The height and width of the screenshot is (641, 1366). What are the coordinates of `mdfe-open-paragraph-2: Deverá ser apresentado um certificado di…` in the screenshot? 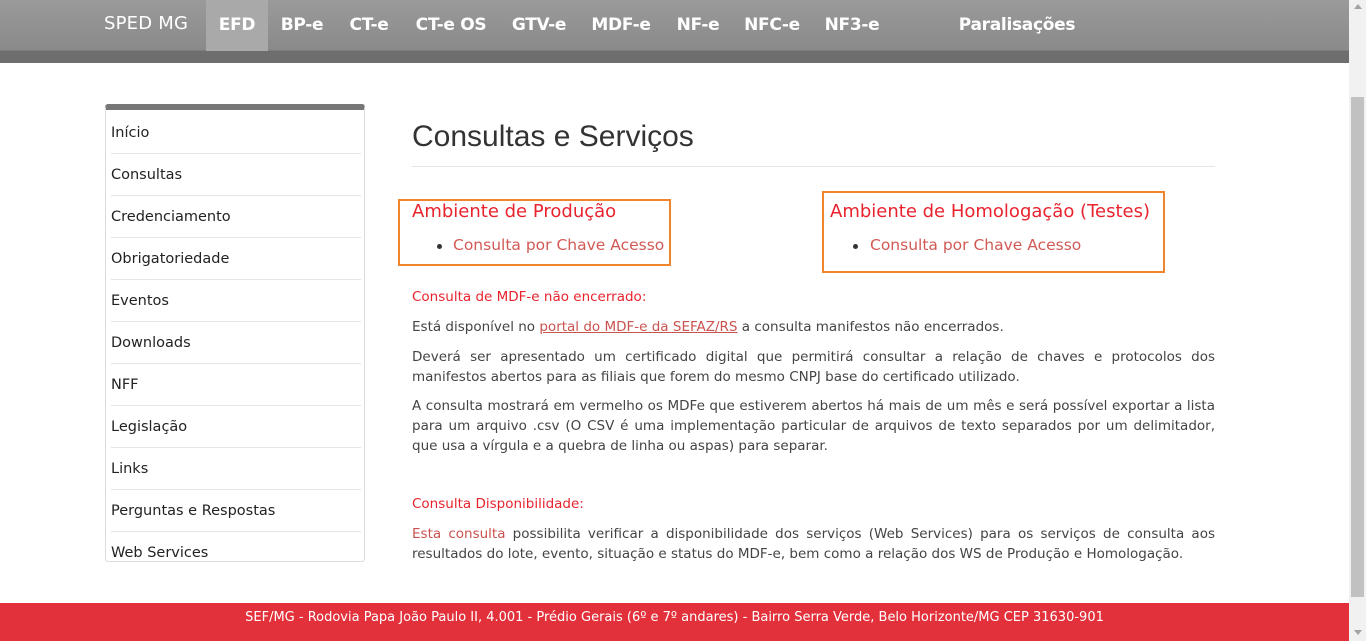 It's located at (813, 367).